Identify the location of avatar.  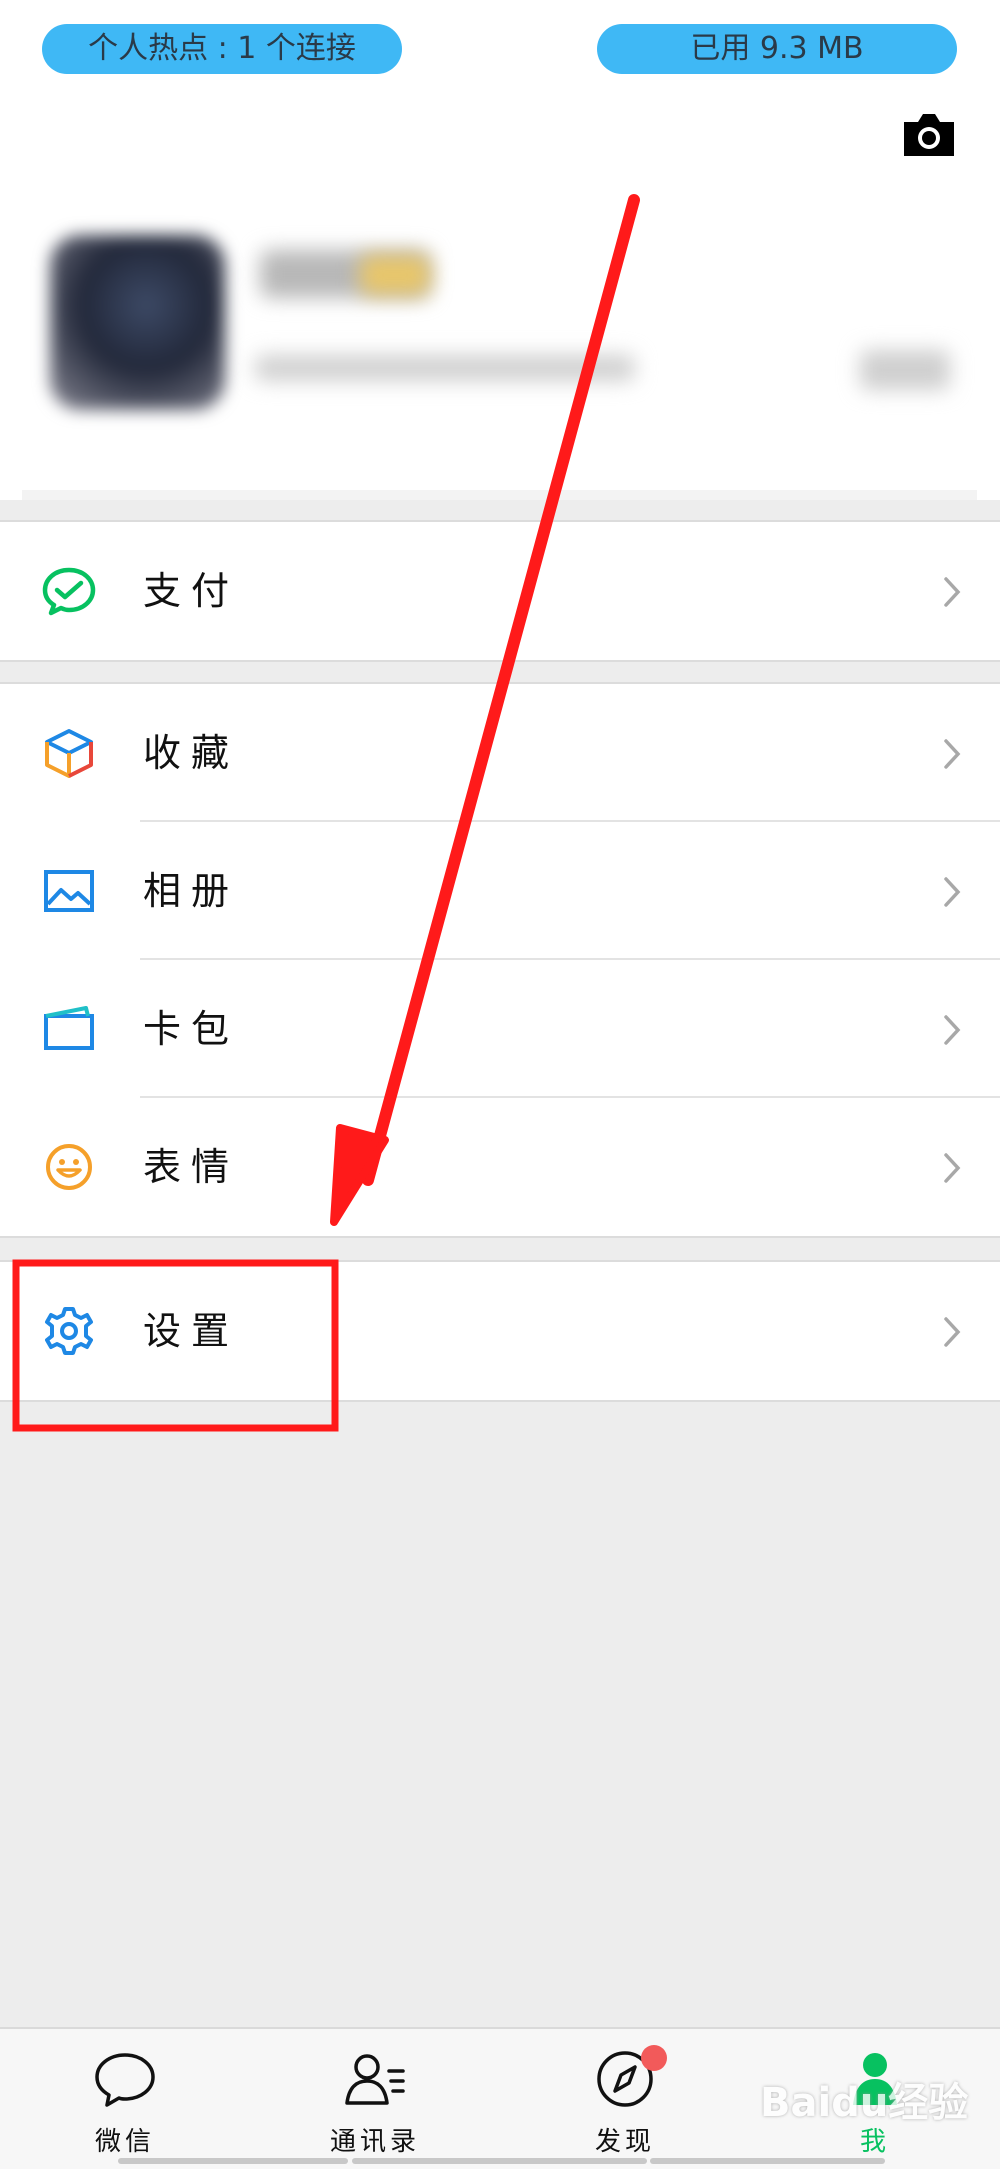
(137, 322).